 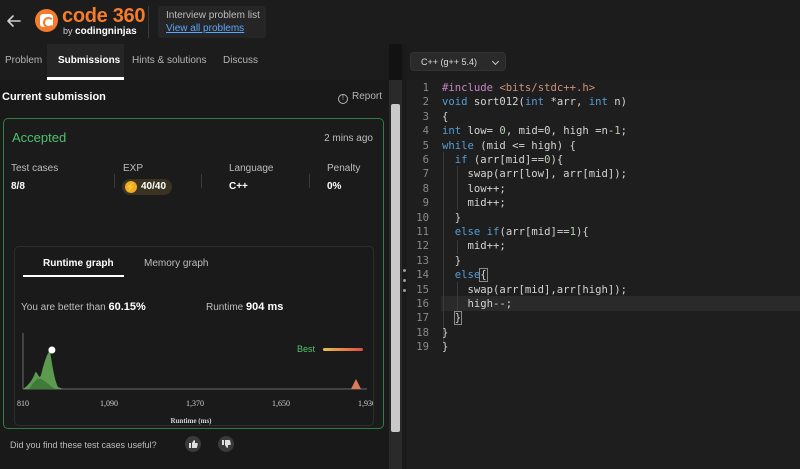 I want to click on code-line: while (mid <= high) {, so click(x=509, y=145).